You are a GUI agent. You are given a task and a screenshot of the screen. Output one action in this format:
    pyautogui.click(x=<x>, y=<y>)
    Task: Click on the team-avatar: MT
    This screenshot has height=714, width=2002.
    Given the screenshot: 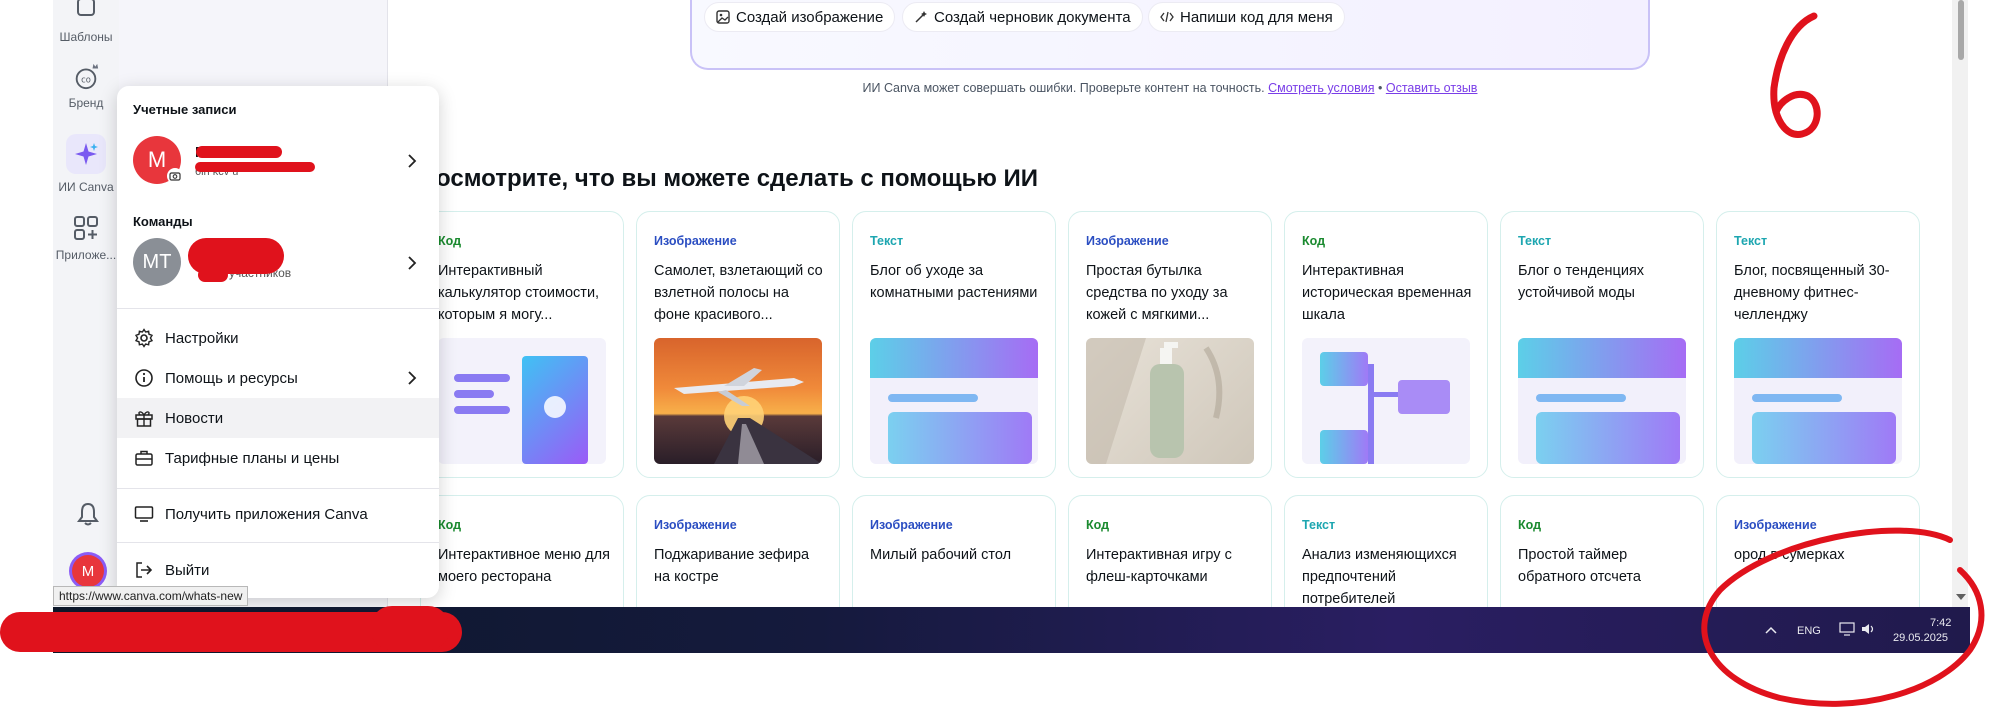 What is the action you would take?
    pyautogui.click(x=157, y=262)
    